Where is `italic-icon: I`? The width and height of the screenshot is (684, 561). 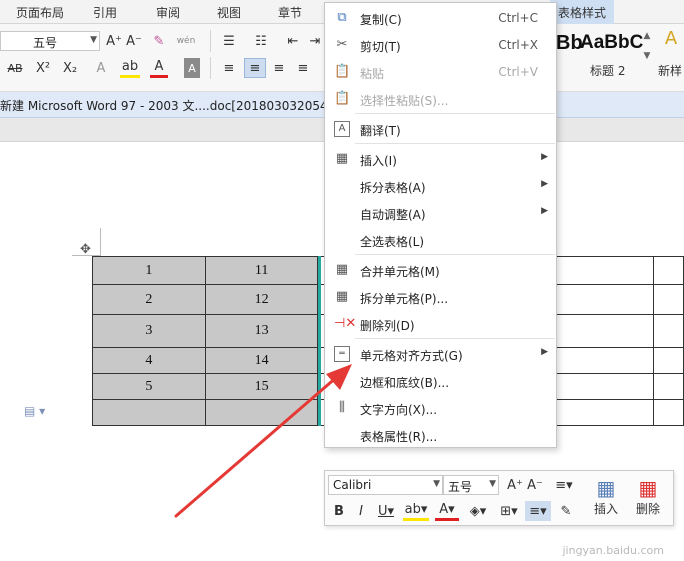 italic-icon: I is located at coordinates (361, 511).